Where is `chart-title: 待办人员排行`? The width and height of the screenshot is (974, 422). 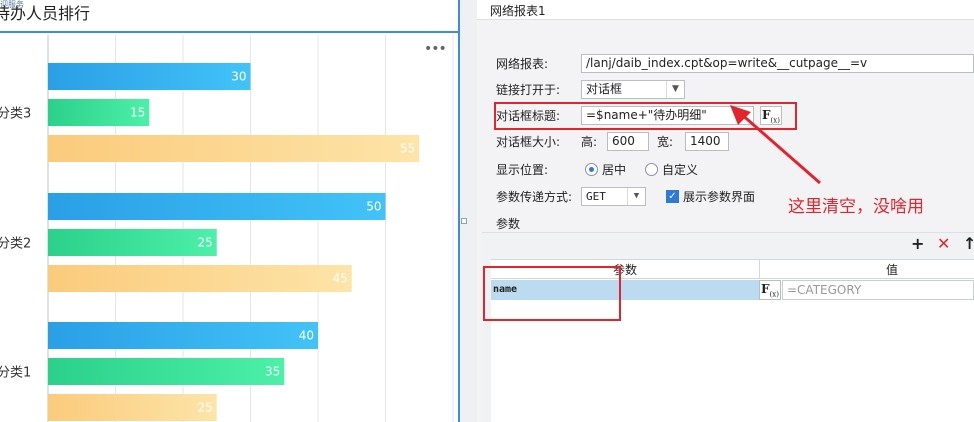 chart-title: 待办人员排行 is located at coordinates (45, 13).